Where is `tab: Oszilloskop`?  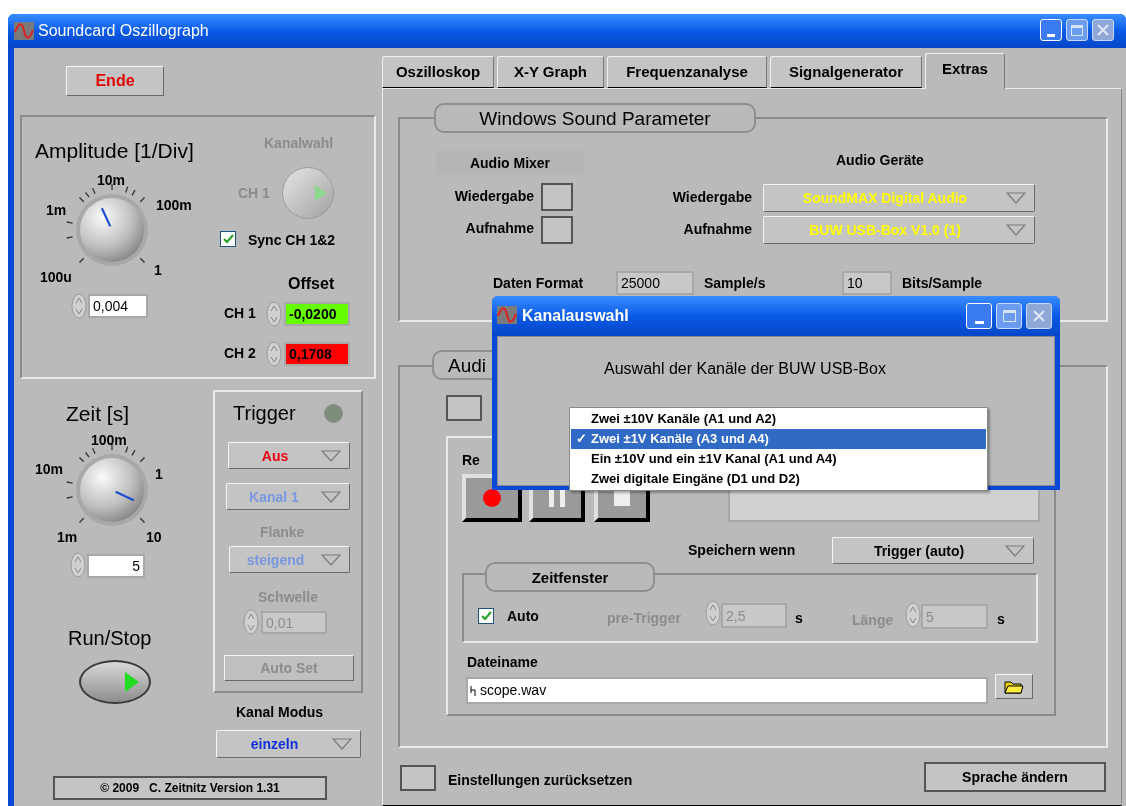 tab: Oszilloskop is located at coordinates (438, 72).